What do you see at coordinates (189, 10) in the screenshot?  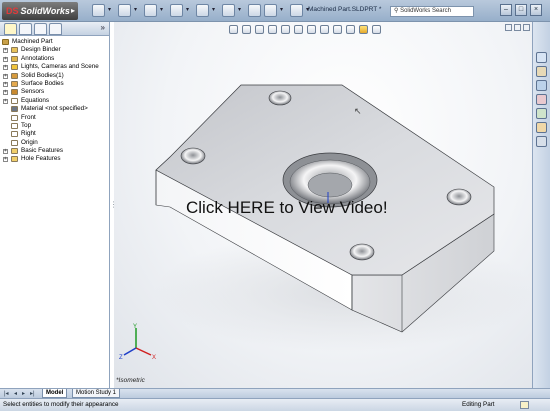 I see `print-dropdown-icon: ▾` at bounding box center [189, 10].